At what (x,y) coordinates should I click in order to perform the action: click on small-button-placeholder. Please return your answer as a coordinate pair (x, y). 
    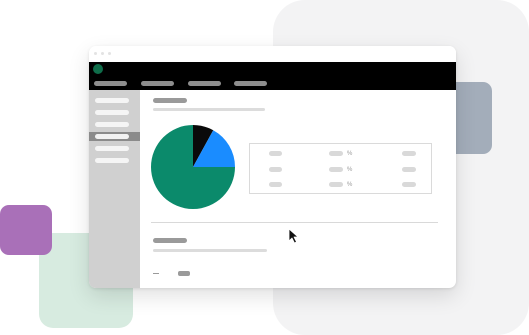
    Looking at the image, I should click on (184, 273).